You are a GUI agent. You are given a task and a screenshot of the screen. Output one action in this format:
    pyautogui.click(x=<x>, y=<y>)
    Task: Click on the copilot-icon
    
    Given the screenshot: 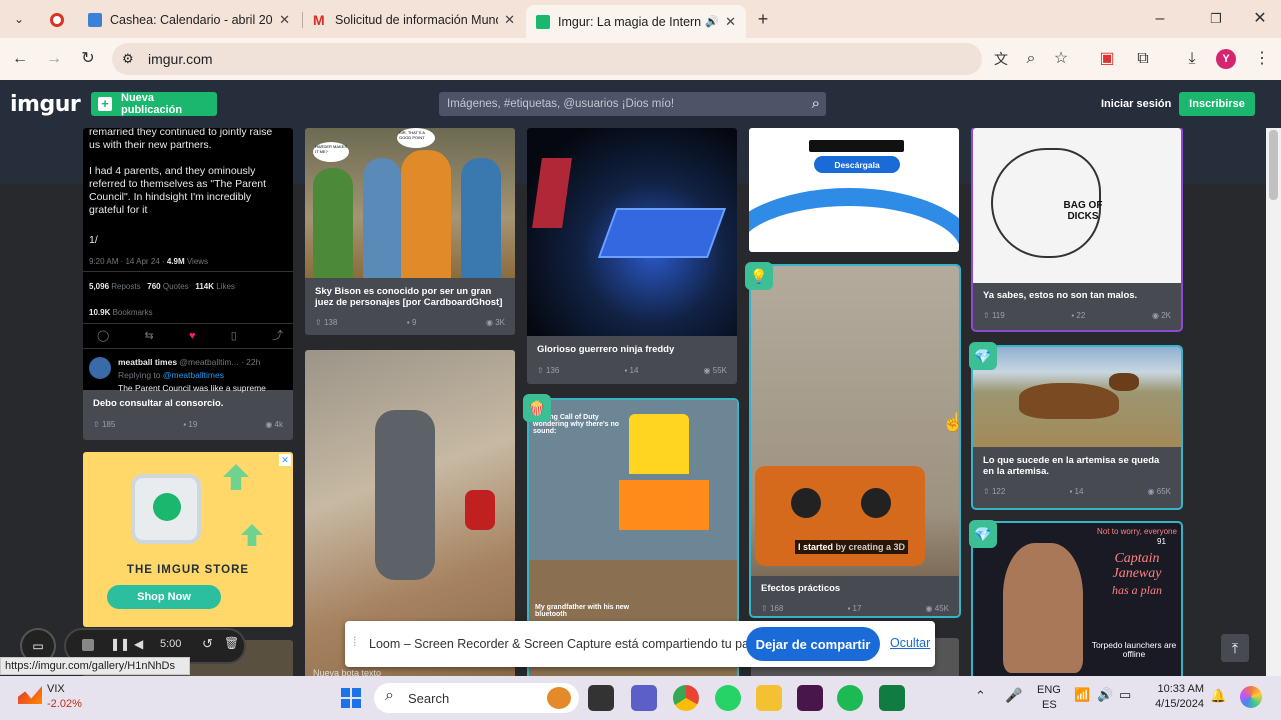 What is the action you would take?
    pyautogui.click(x=1251, y=697)
    